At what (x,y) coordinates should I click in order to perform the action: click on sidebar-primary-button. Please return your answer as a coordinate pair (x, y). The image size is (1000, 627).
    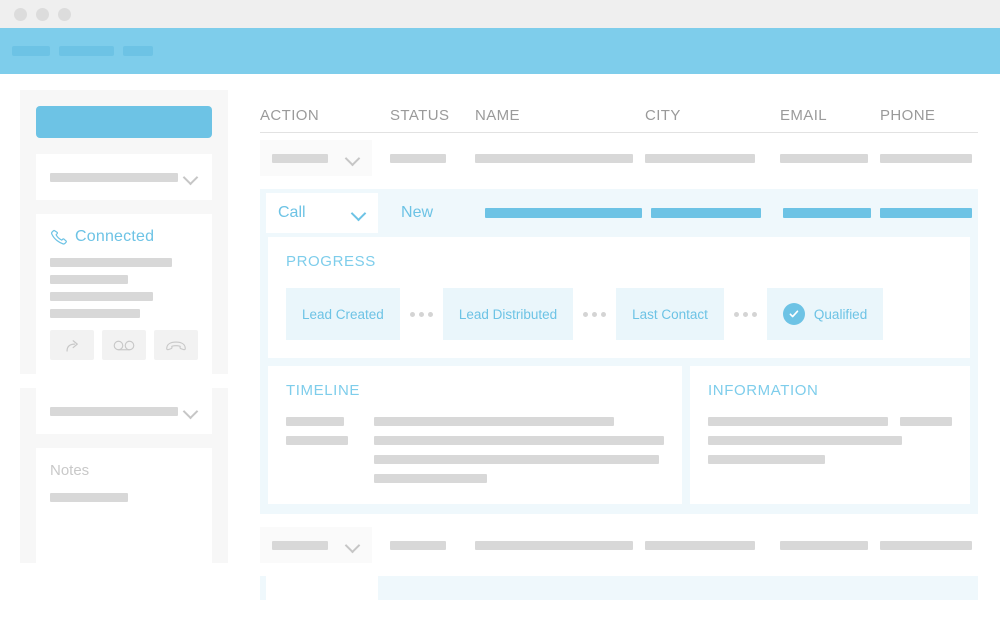
    Looking at the image, I should click on (124, 122).